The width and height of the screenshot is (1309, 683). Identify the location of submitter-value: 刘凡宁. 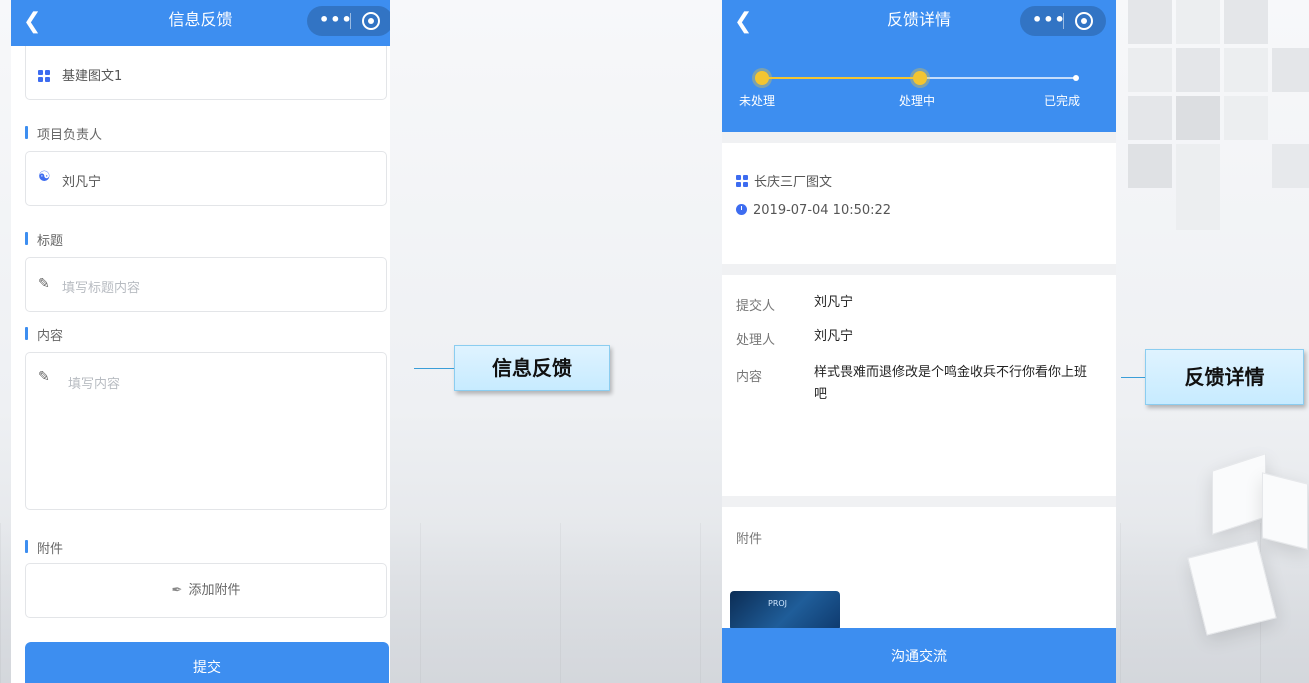
(834, 302).